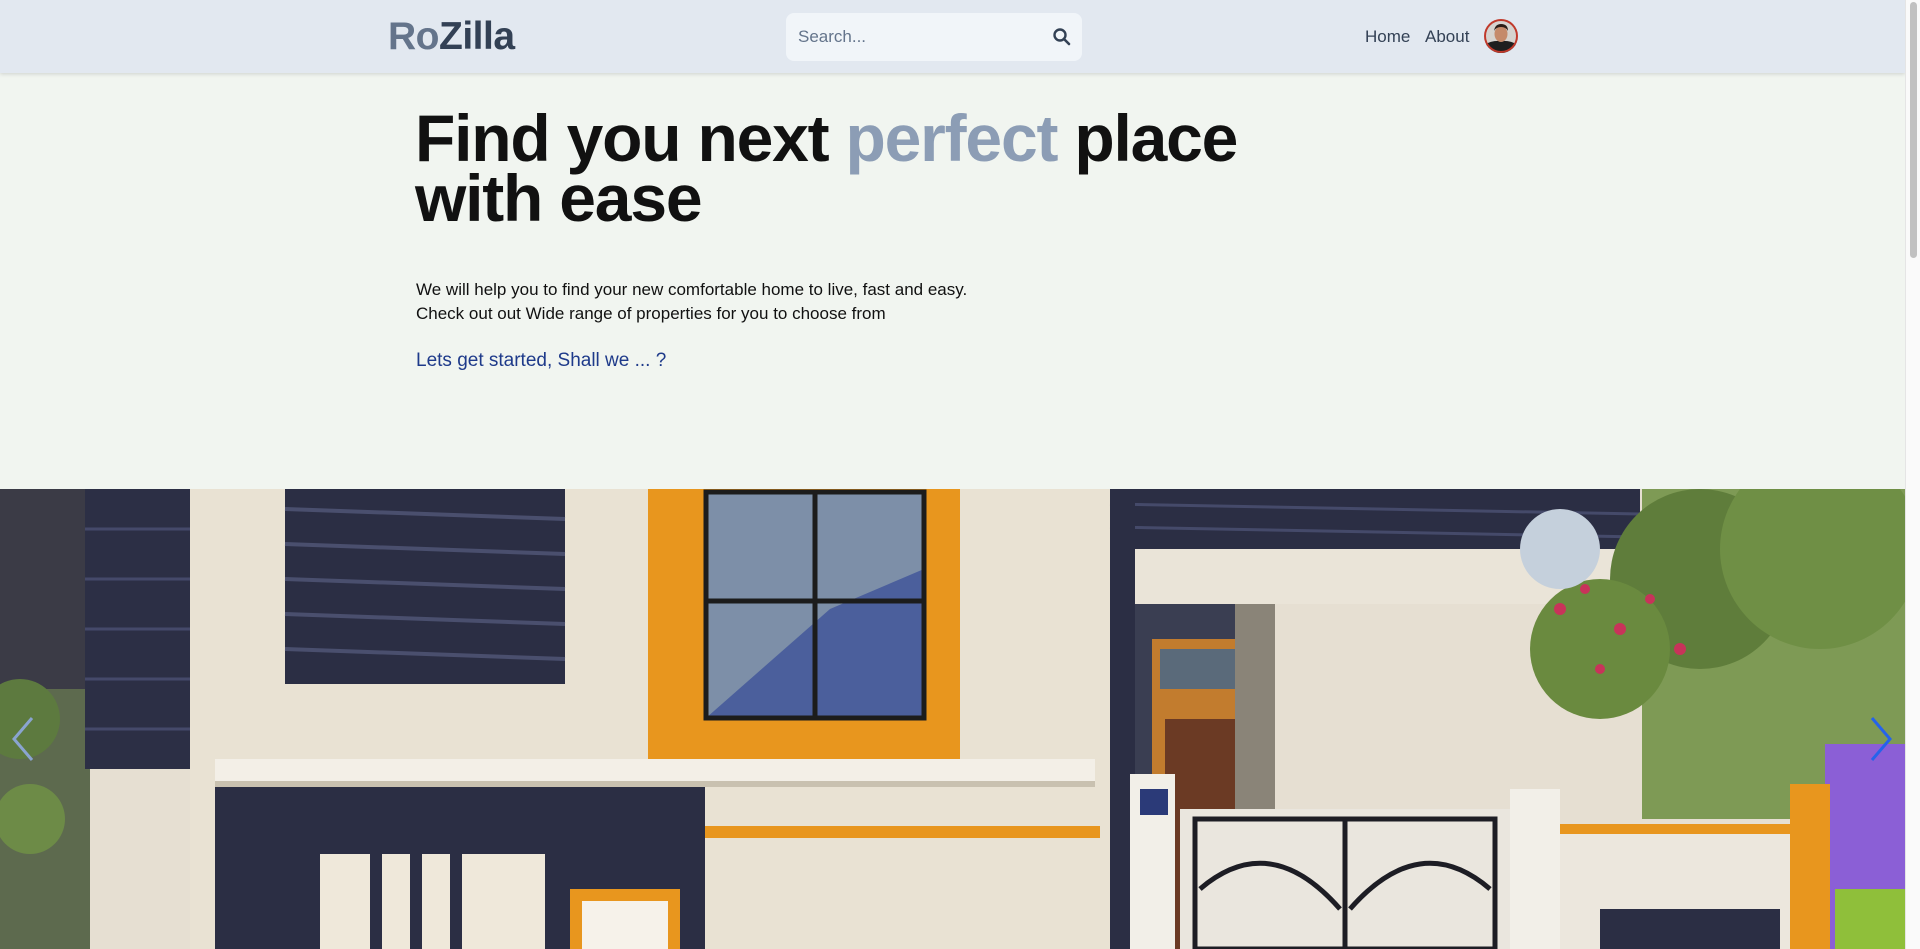 Image resolution: width=1920 pixels, height=949 pixels. What do you see at coordinates (1912, 474) in the screenshot?
I see `page-scrollbar` at bounding box center [1912, 474].